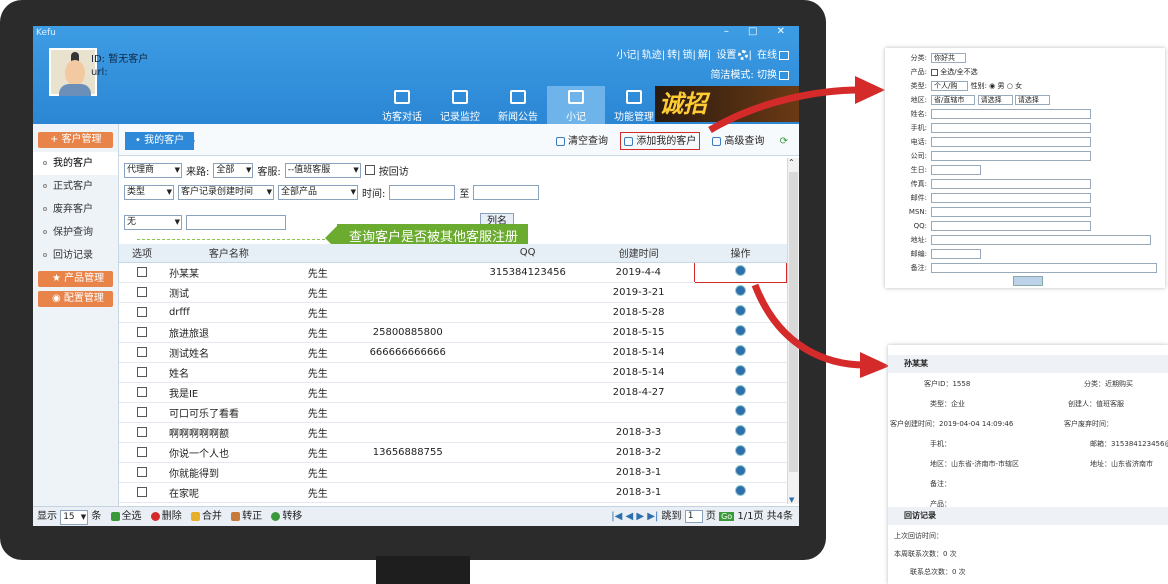 Image resolution: width=1168 pixels, height=584 pixels. I want to click on table-row: 你说一个人也 先生 13656888755 2018-3-2, so click(453, 452).